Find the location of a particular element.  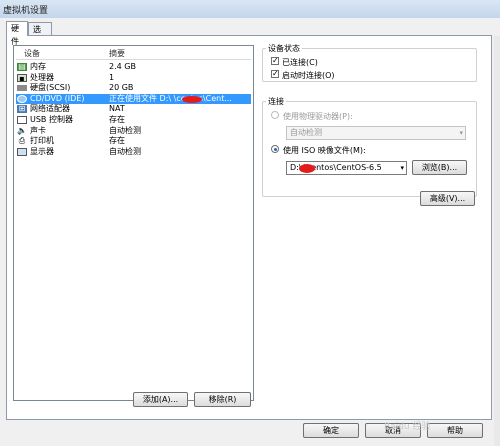

device-status-title: 设备状态 is located at coordinates (284, 48).